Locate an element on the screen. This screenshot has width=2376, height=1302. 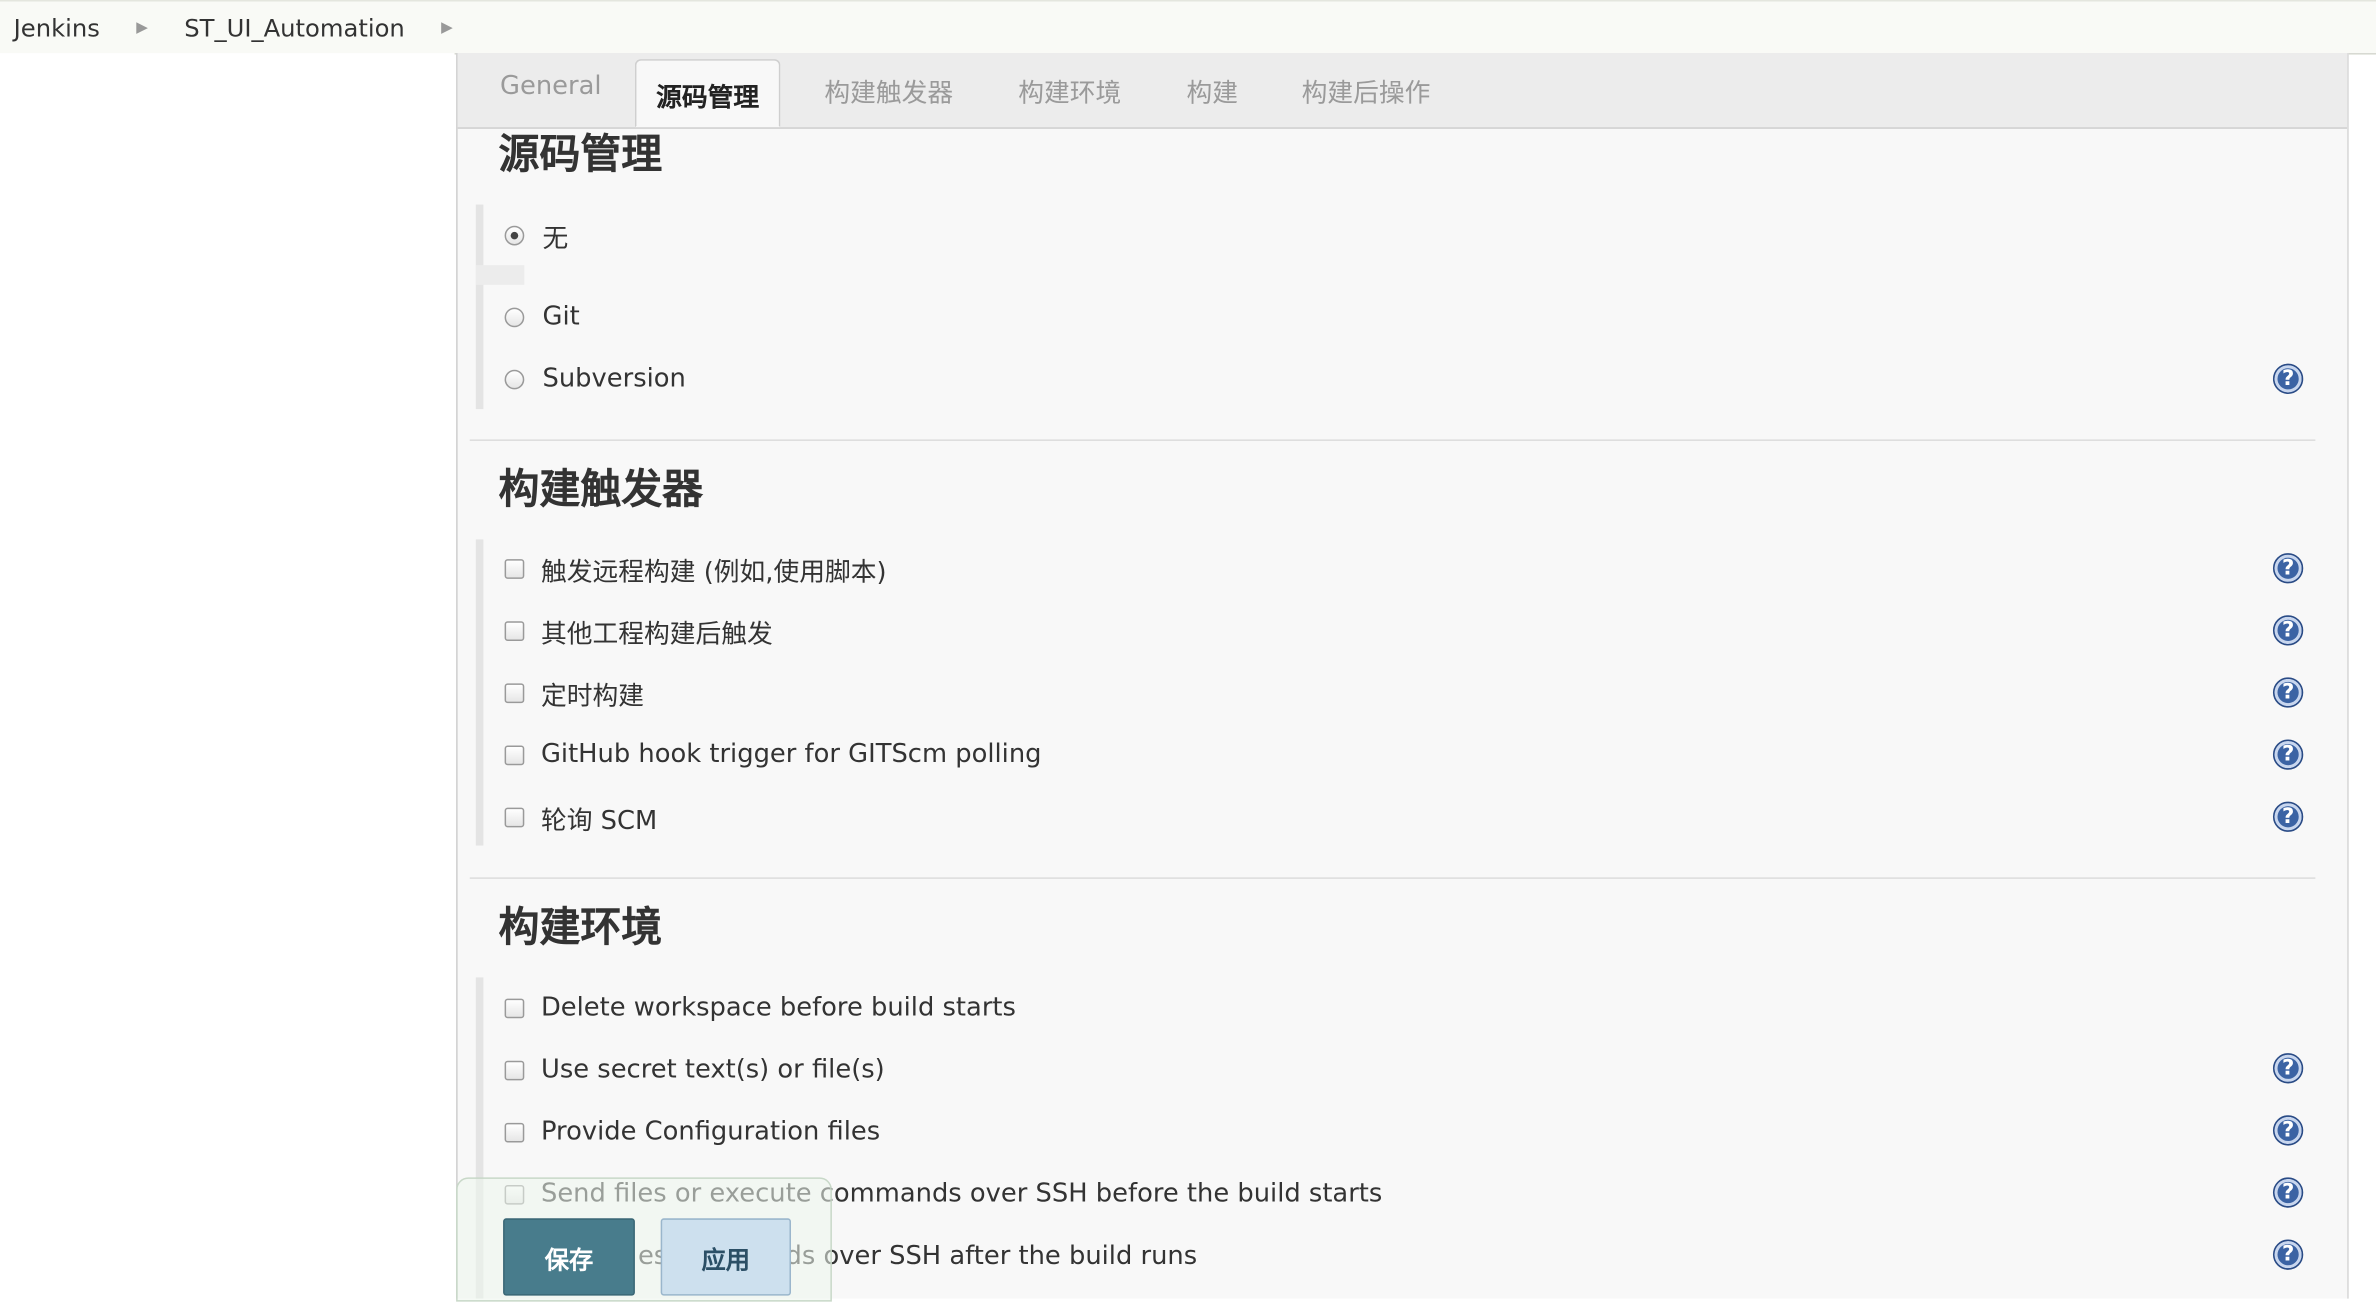
trigger-after-other-projects: 其他工程构建后触发 is located at coordinates (638, 630).